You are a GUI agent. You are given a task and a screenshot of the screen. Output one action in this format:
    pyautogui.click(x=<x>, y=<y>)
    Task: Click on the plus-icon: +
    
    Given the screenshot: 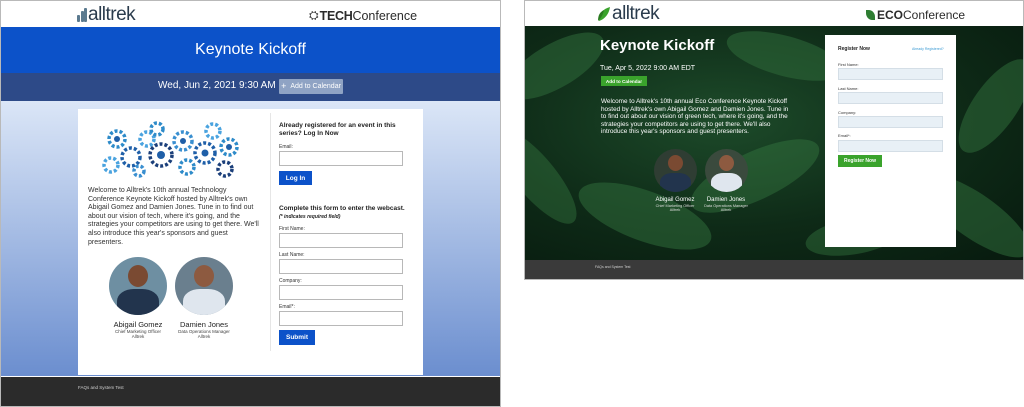 What is the action you would take?
    pyautogui.click(x=284, y=86)
    